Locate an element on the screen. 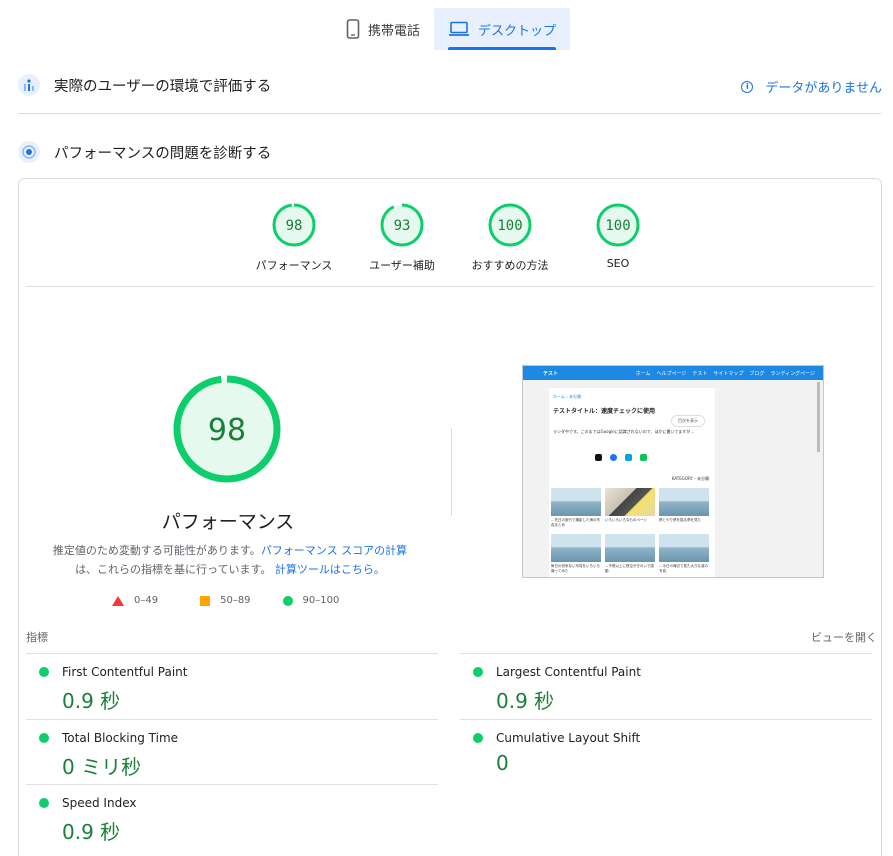 The width and height of the screenshot is (893, 856). thumb-share-icons is located at coordinates (621, 457).